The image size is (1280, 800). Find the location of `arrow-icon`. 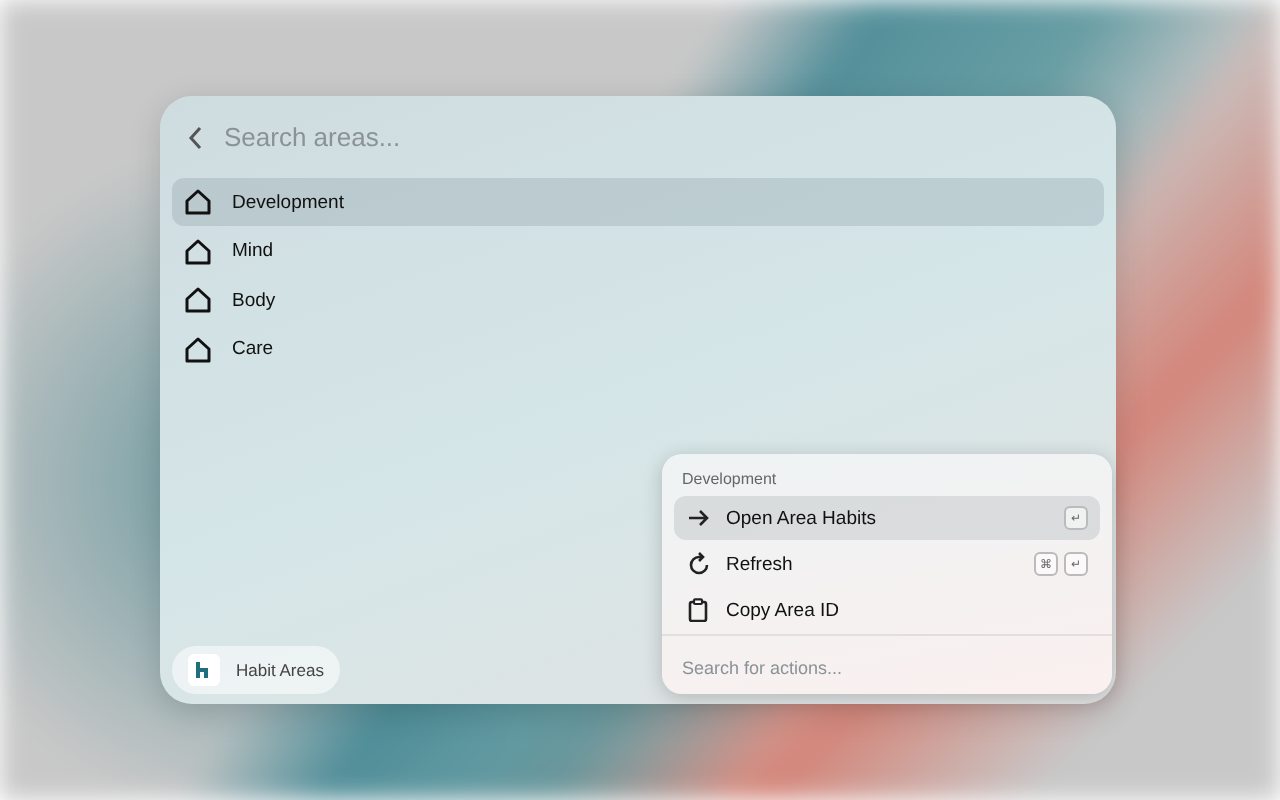

arrow-icon is located at coordinates (698, 518).